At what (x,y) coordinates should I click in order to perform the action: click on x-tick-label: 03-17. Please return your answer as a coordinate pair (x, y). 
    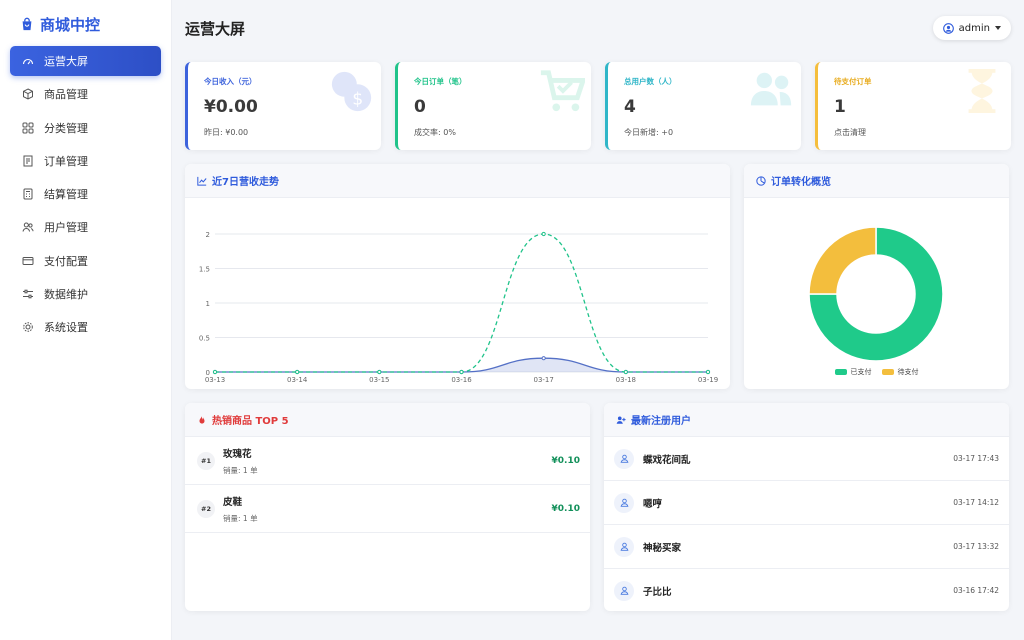
    Looking at the image, I should click on (543, 380).